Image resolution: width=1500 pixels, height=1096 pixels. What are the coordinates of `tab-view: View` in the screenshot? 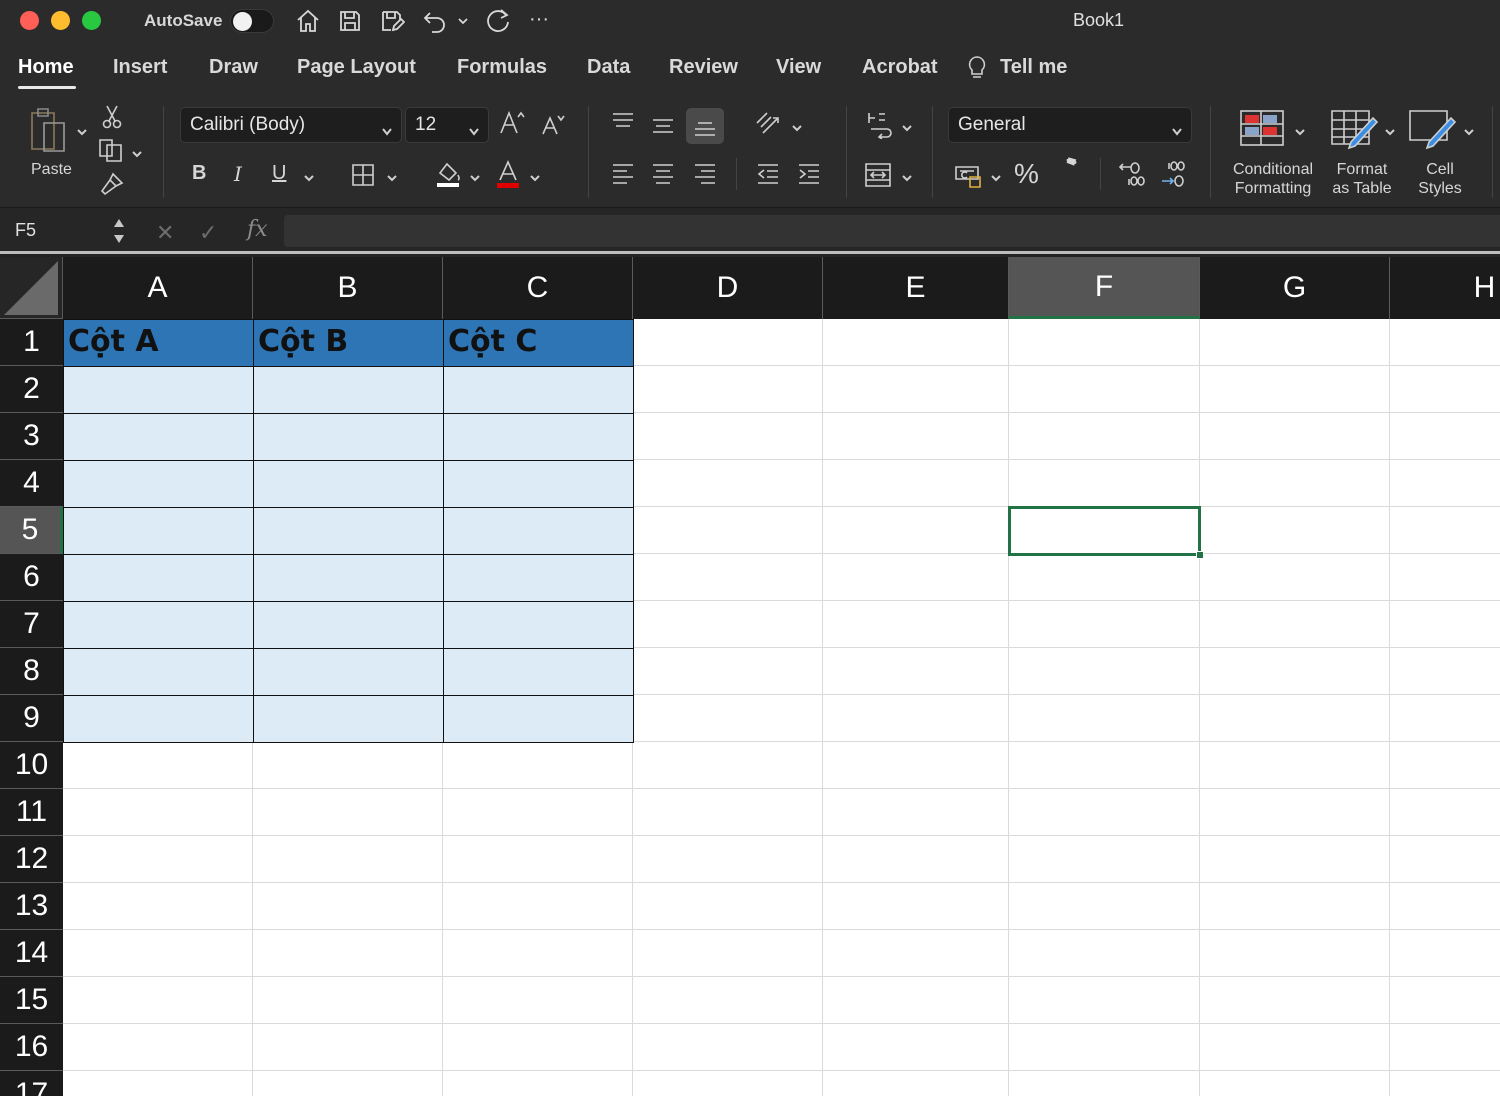 It's located at (798, 67).